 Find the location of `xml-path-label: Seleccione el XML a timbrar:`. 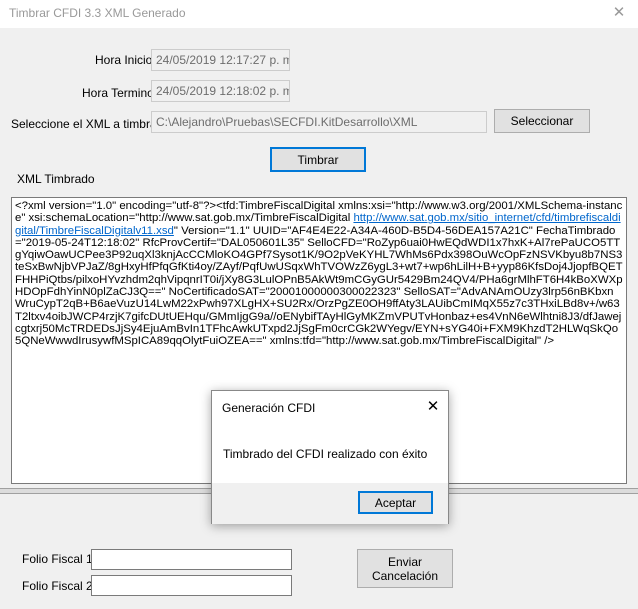

xml-path-label: Seleccione el XML a timbrar: is located at coordinates (87, 124).